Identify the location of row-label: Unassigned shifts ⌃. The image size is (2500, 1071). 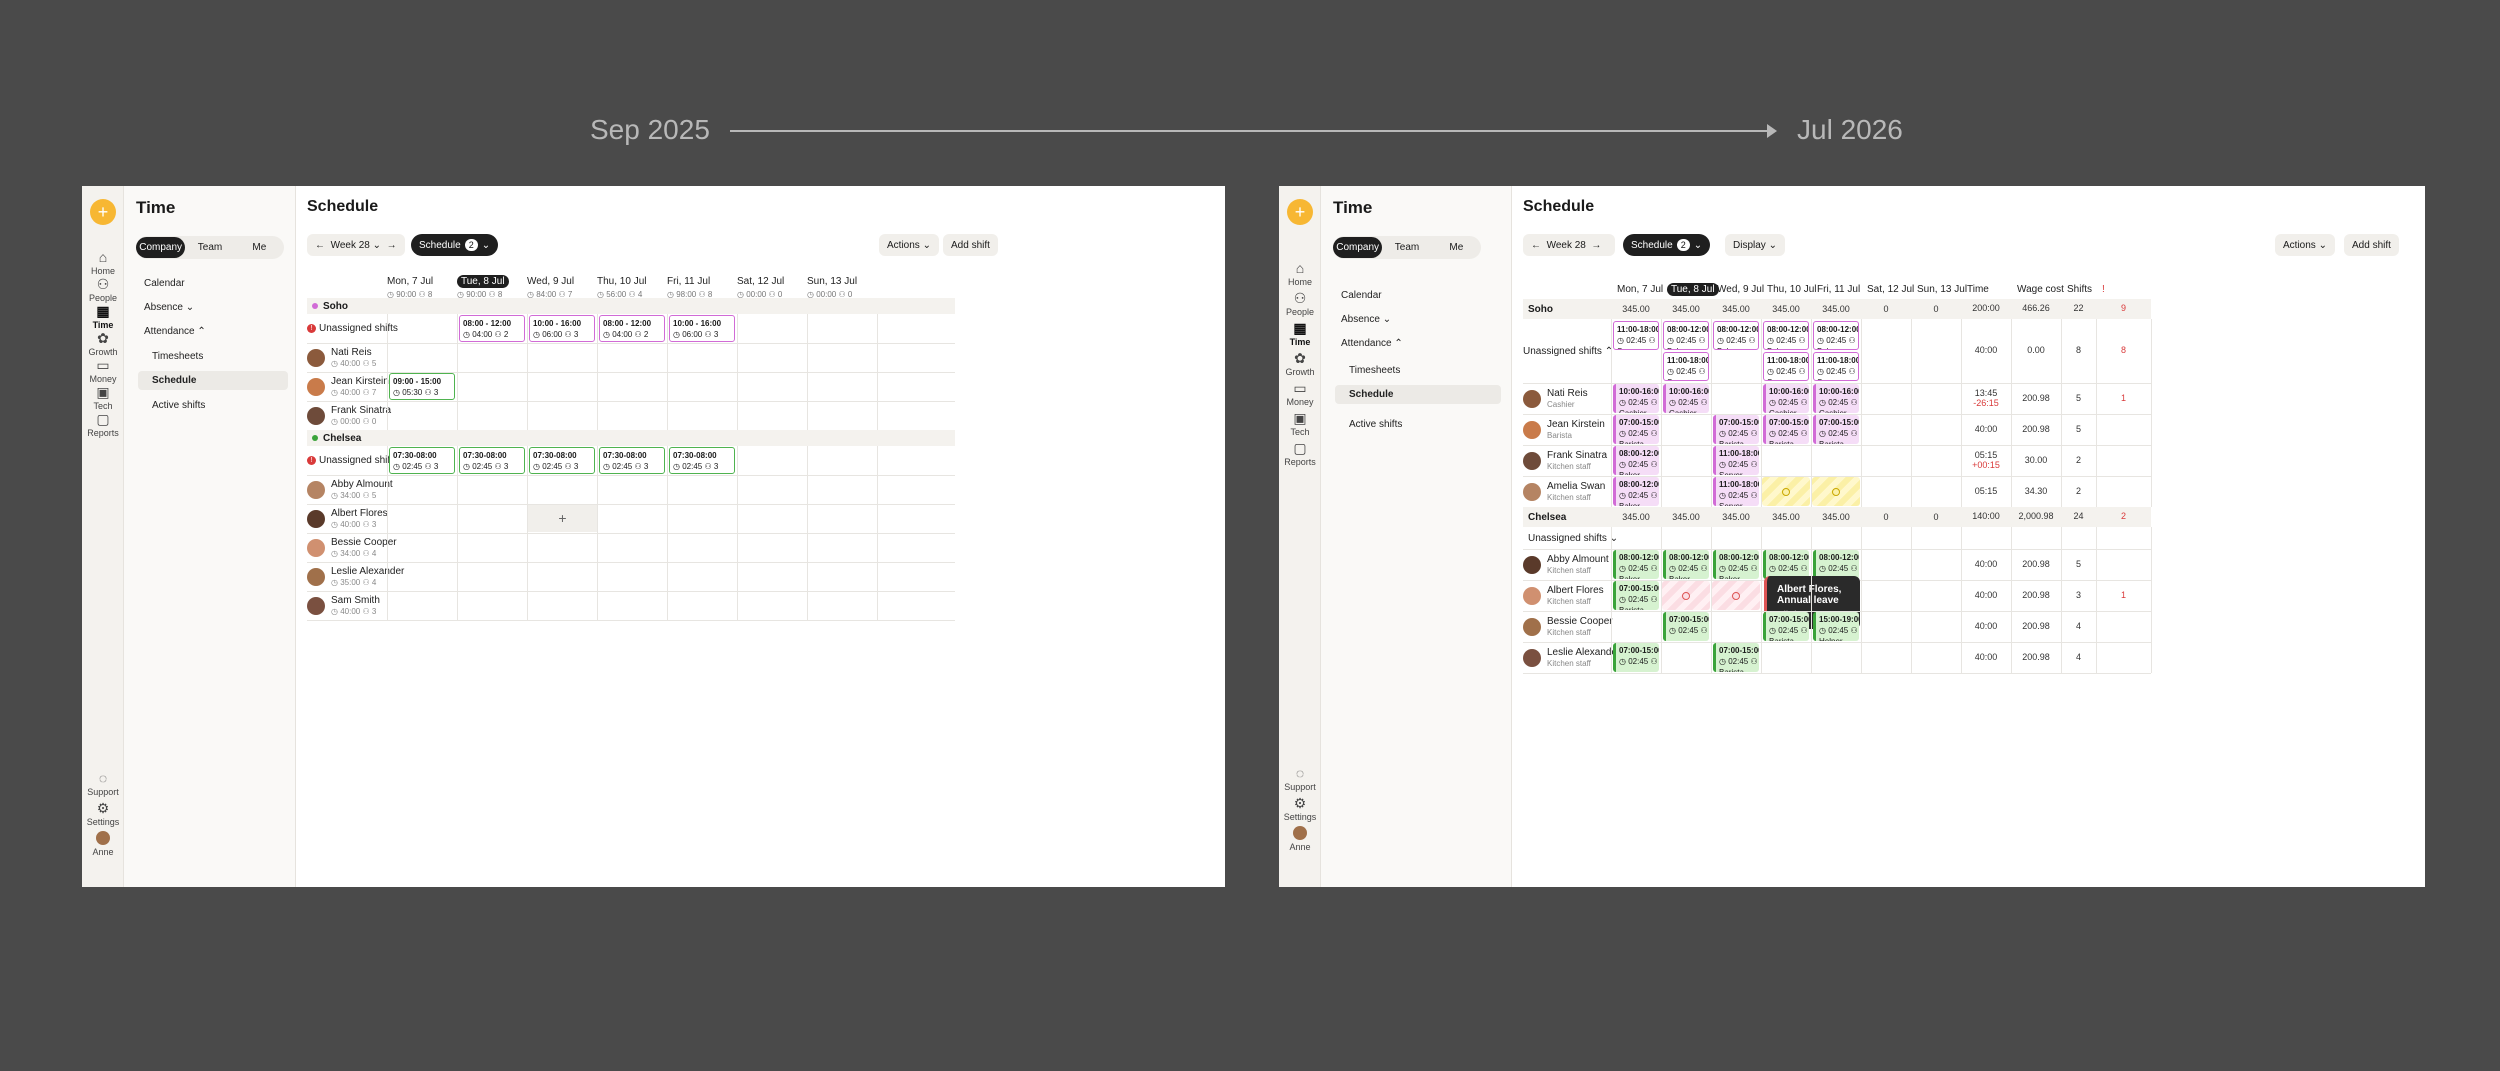
(1568, 351).